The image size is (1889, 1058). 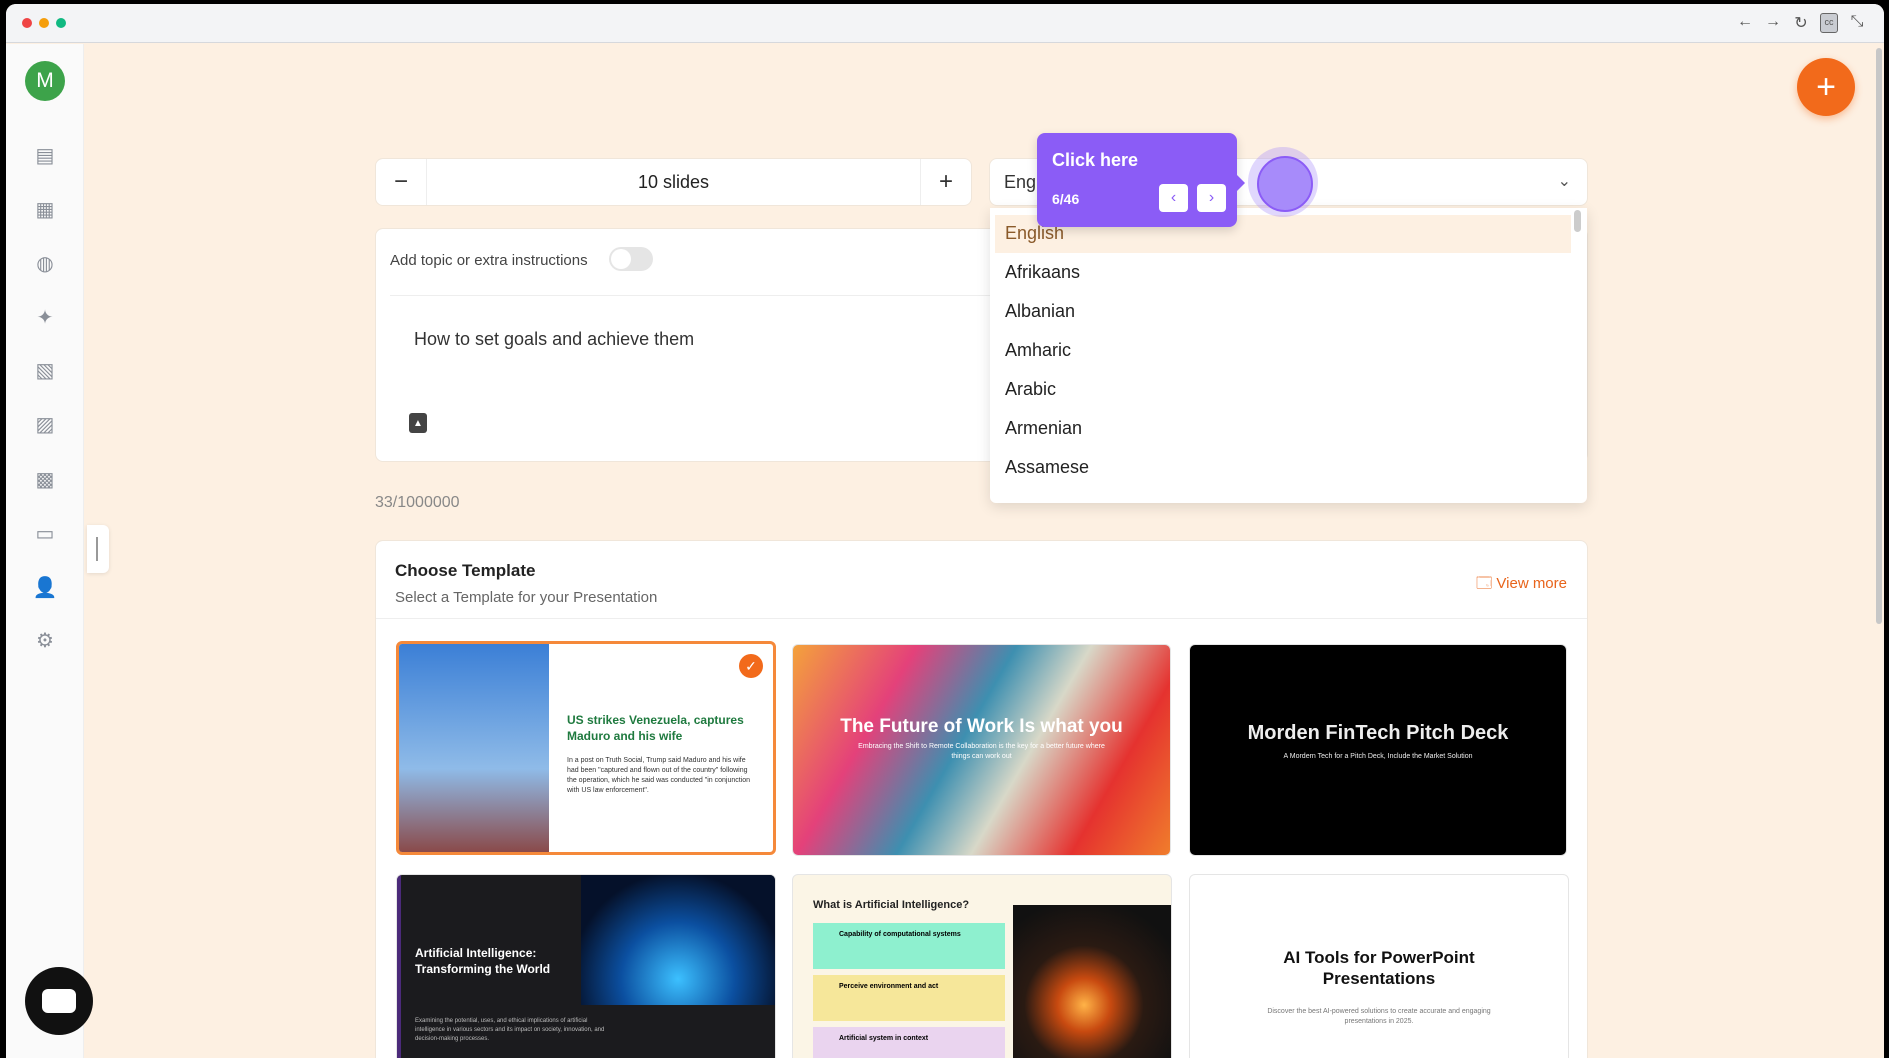 I want to click on image-icon: ▨, so click(x=45, y=424).